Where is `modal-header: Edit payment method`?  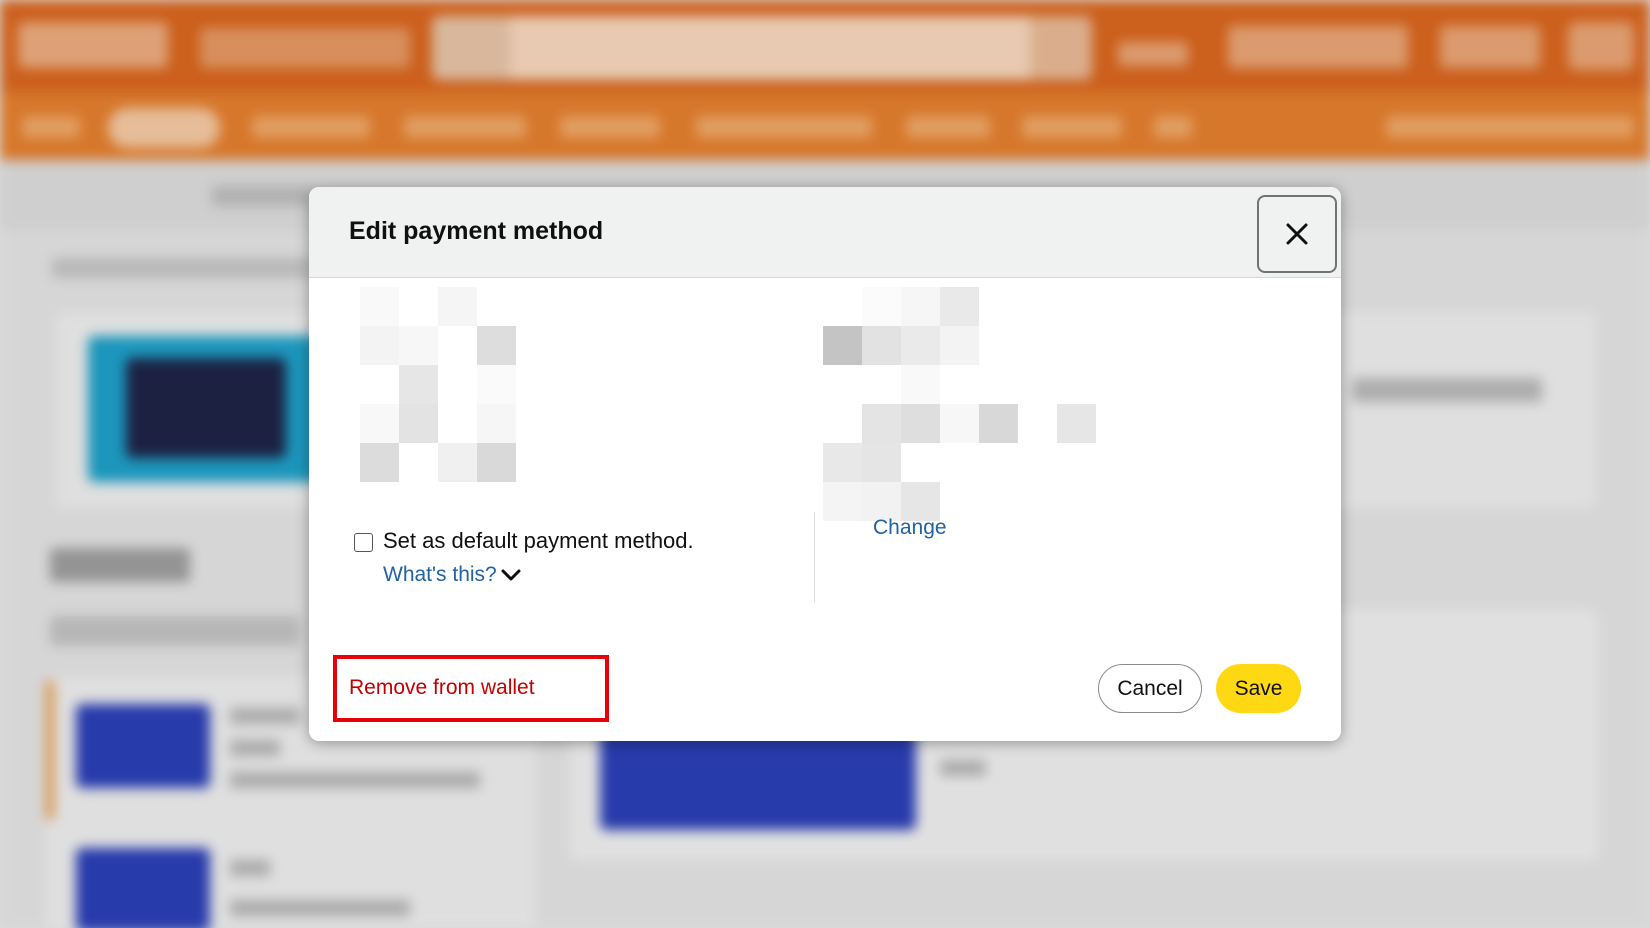
modal-header: Edit payment method is located at coordinates (825, 232).